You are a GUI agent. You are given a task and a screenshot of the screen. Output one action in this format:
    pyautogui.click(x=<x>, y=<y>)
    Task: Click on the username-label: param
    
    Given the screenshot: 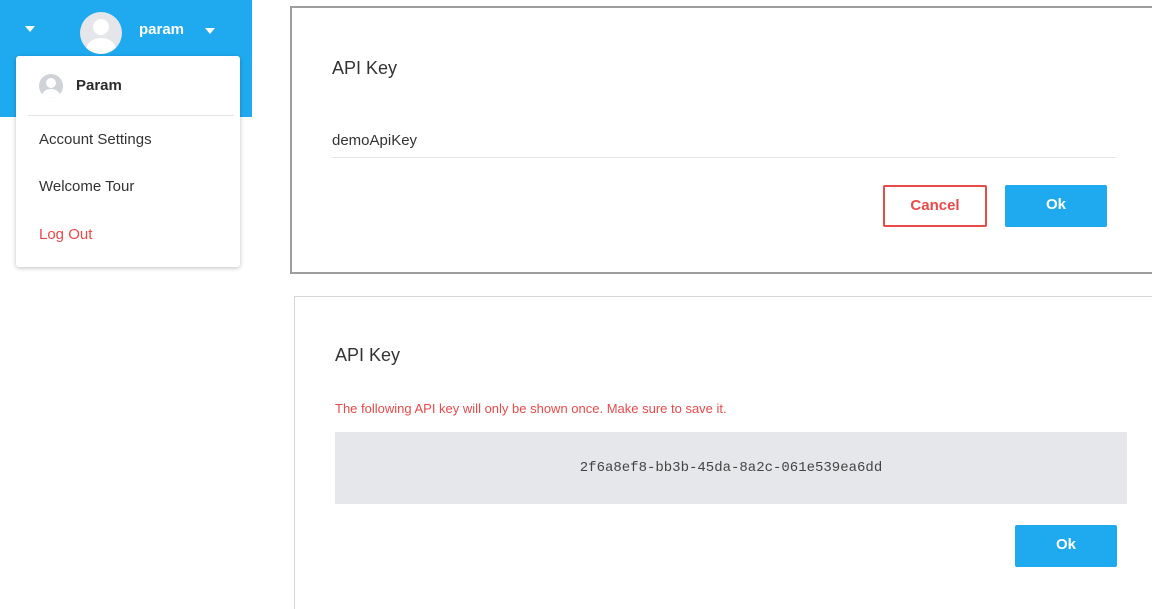 What is the action you would take?
    pyautogui.click(x=161, y=29)
    